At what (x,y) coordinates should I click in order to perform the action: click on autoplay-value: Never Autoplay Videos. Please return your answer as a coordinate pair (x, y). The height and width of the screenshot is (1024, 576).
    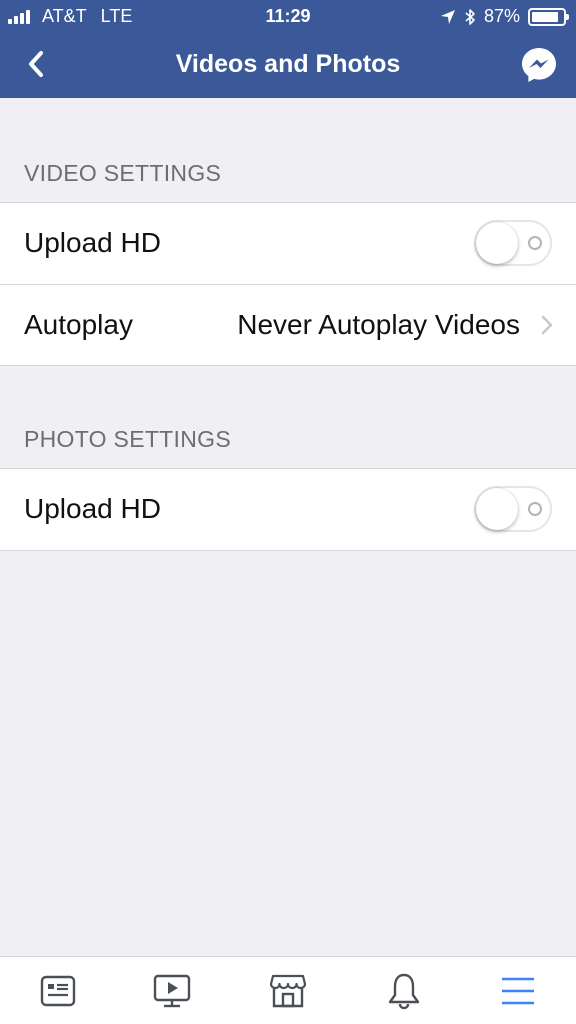
    Looking at the image, I should click on (378, 324).